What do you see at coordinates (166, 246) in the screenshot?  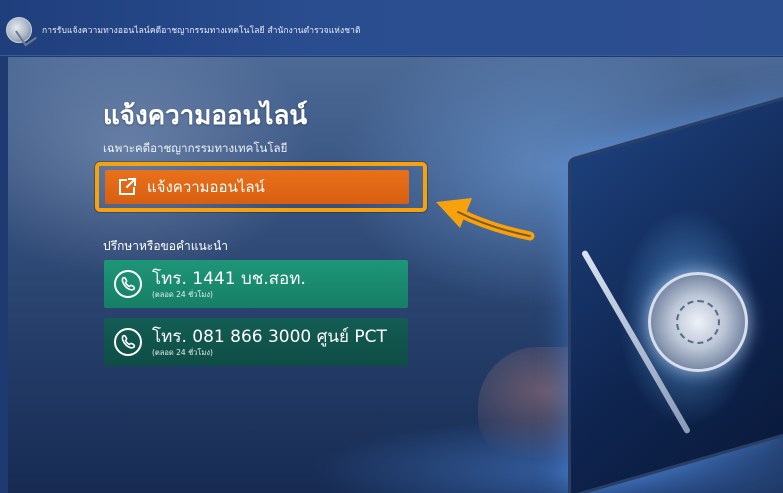 I see `consult-heading: ปรึกษาหรือขอคำแนะนำ` at bounding box center [166, 246].